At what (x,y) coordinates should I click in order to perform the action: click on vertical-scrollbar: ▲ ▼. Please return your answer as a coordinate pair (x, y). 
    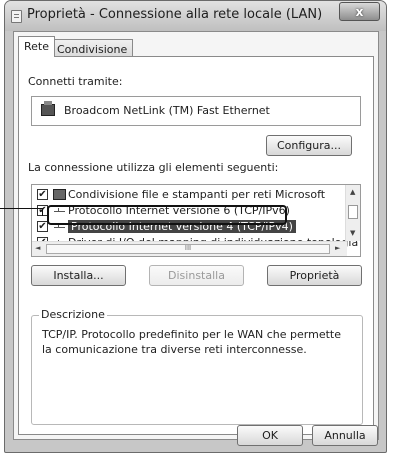
    Looking at the image, I should click on (352, 213).